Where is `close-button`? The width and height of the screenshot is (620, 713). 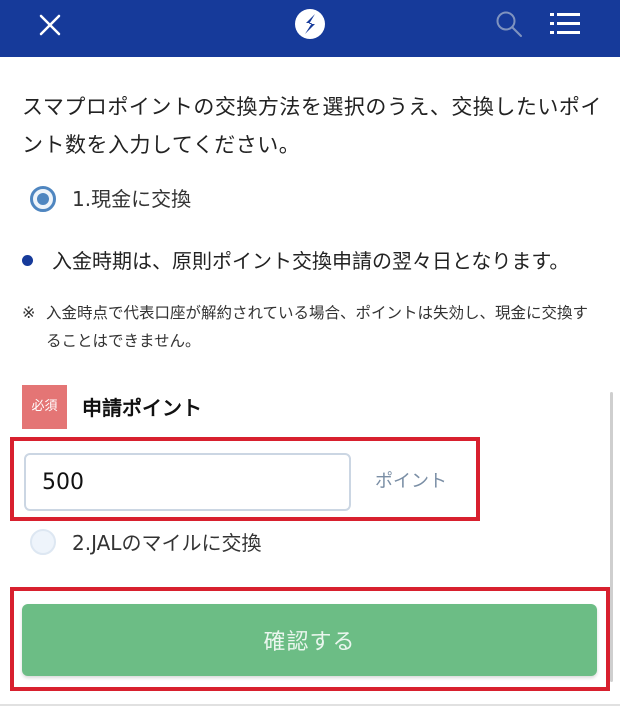
close-button is located at coordinates (50, 25).